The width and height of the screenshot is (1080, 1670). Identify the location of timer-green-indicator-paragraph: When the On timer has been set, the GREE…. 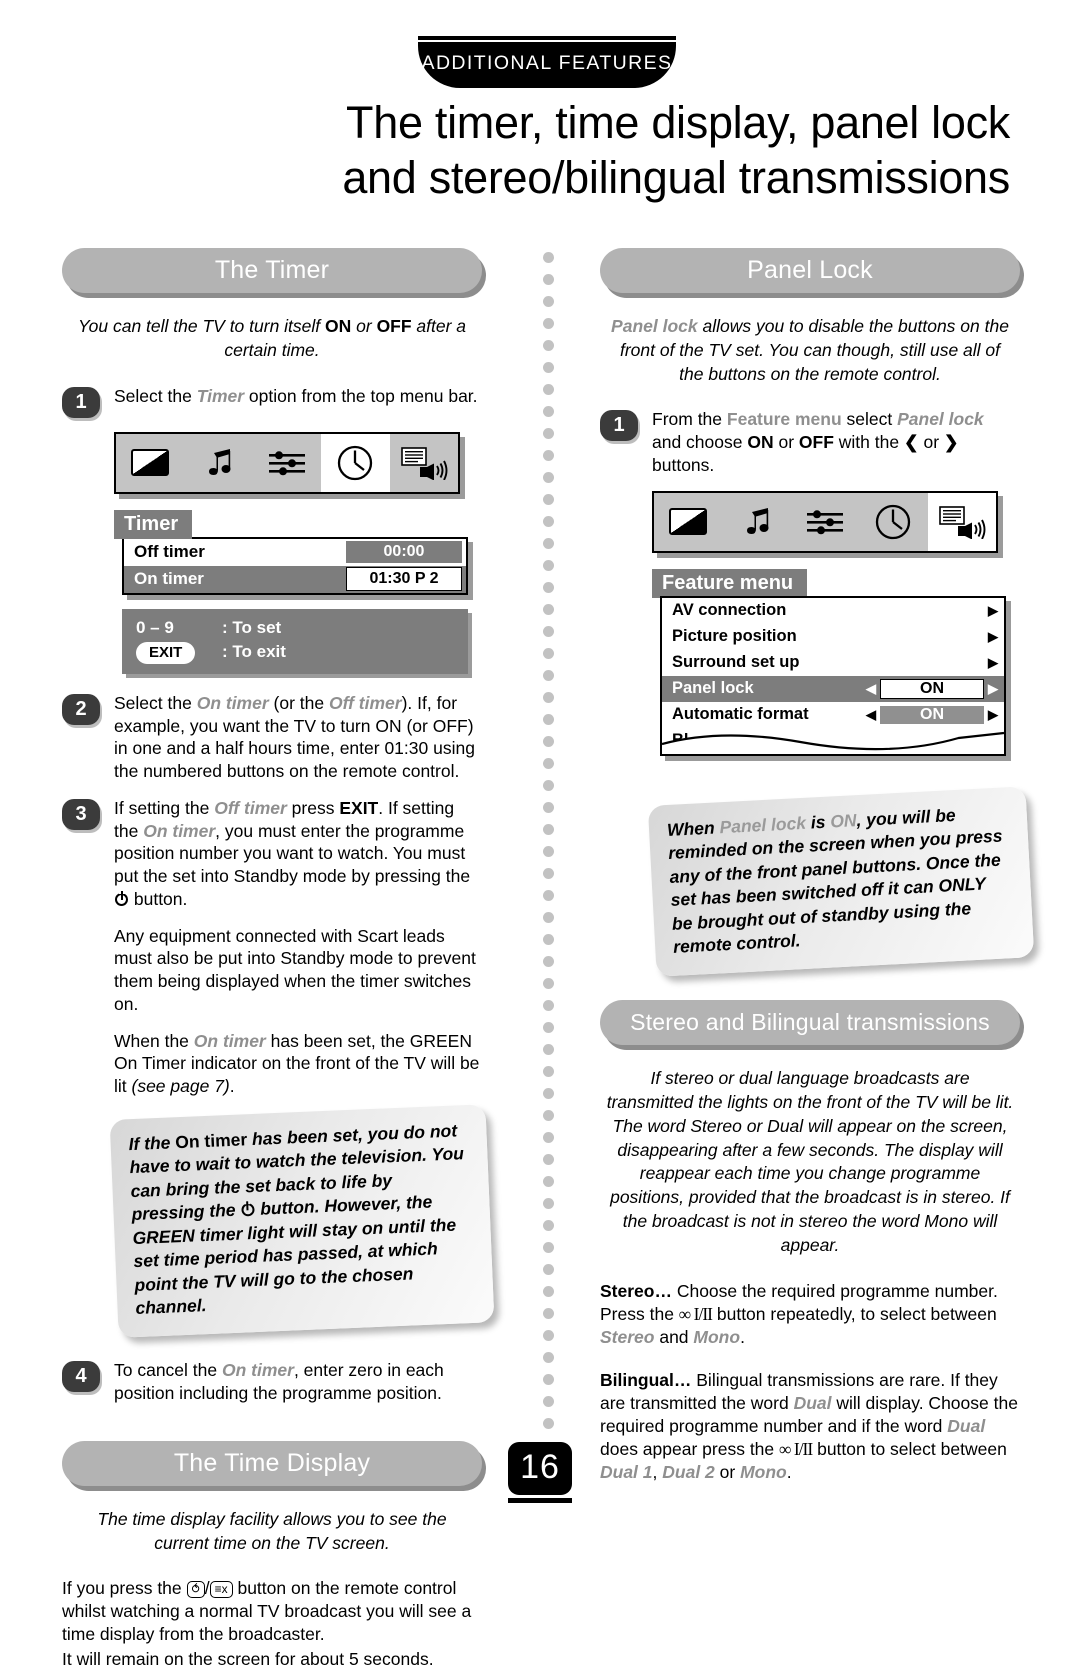
(298, 1064).